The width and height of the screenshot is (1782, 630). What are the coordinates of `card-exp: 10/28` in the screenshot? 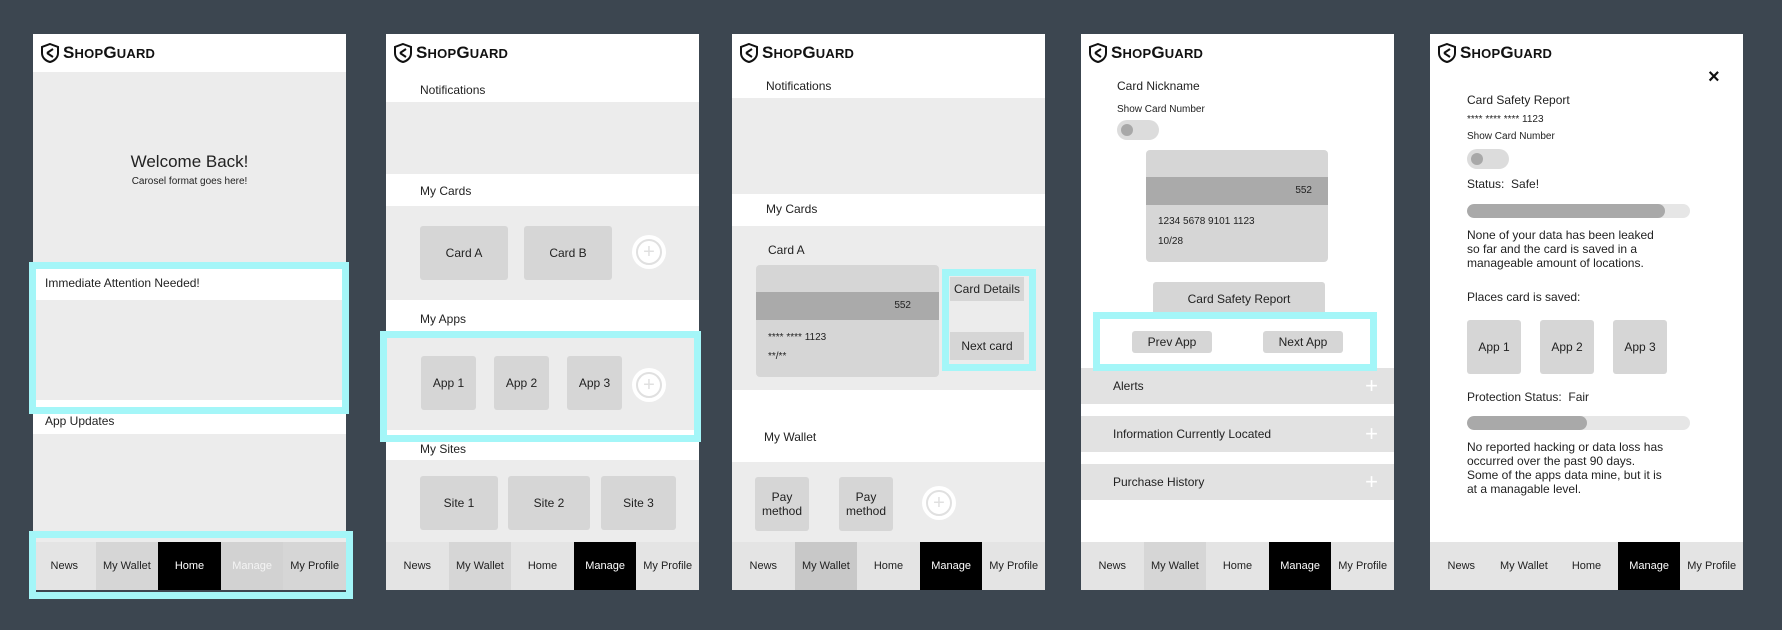 It's located at (1171, 241).